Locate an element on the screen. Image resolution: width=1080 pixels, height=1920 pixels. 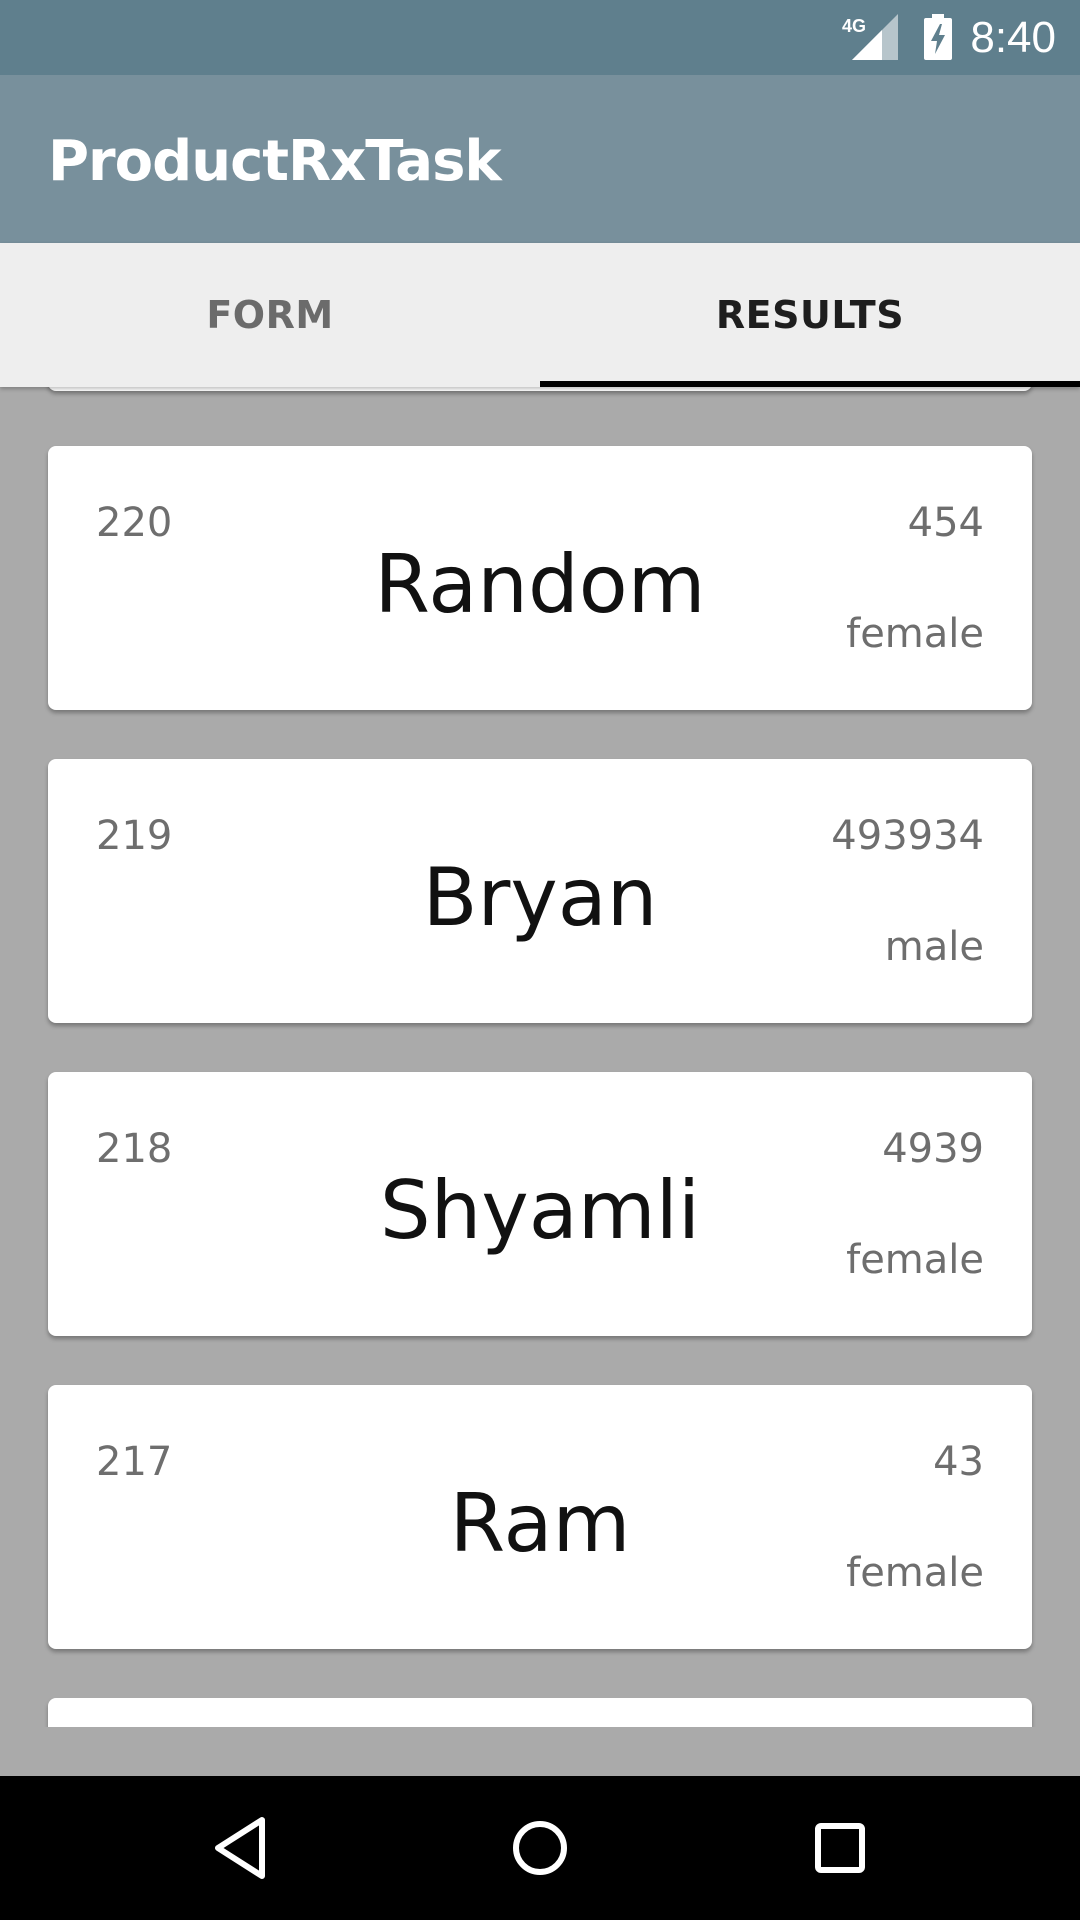
home-circle-icon is located at coordinates (540, 1848).